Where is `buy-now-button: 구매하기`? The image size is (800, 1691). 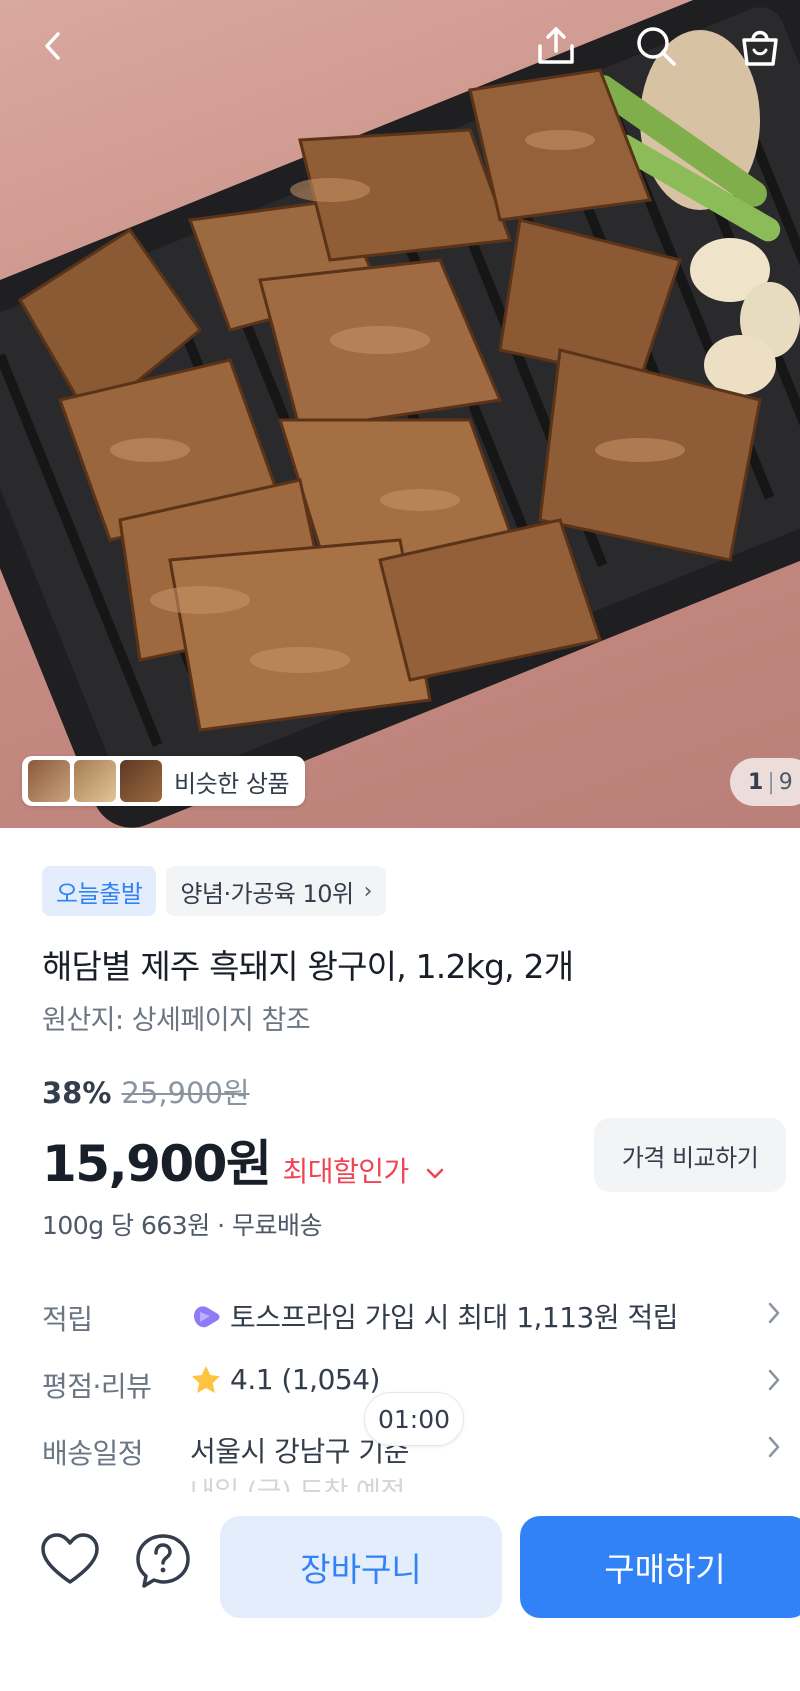
buy-now-button: 구매하기 is located at coordinates (660, 1567).